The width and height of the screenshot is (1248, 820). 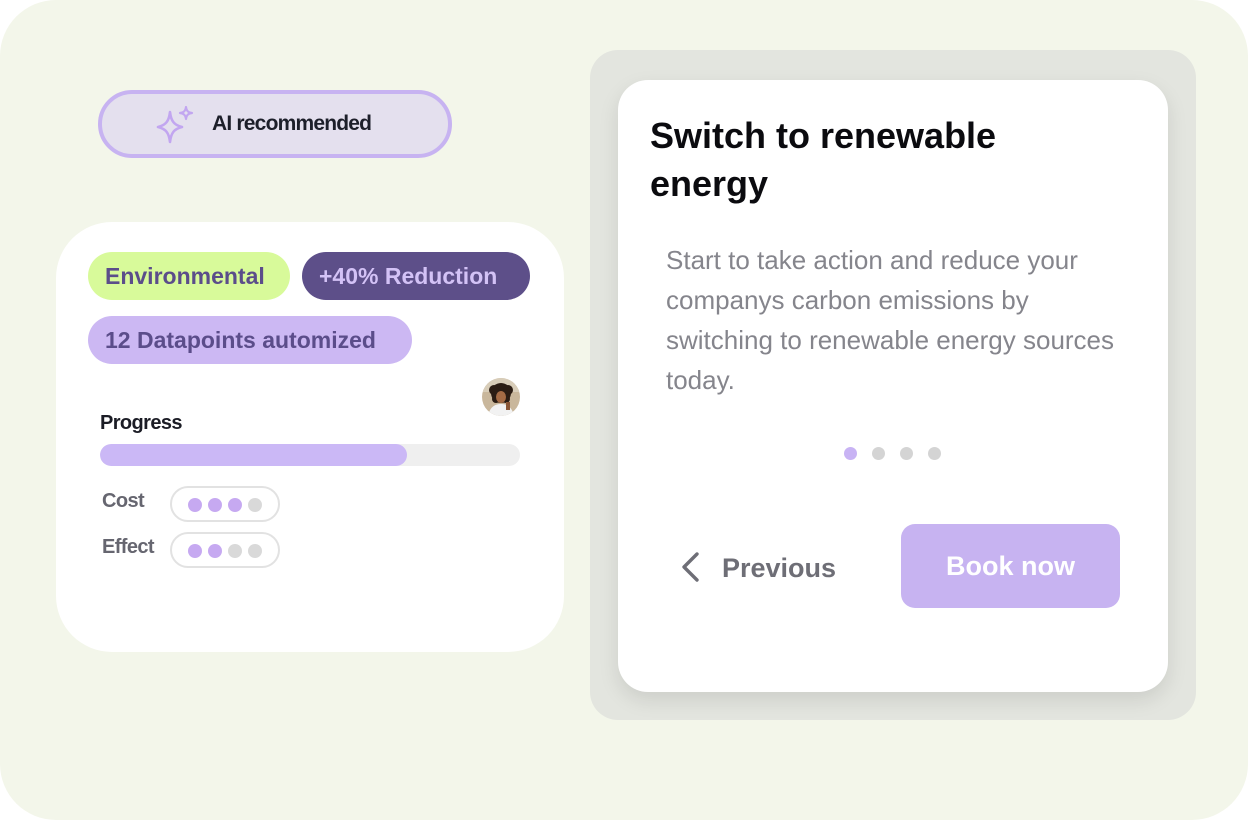 I want to click on user-avatar-icon, so click(x=501, y=397).